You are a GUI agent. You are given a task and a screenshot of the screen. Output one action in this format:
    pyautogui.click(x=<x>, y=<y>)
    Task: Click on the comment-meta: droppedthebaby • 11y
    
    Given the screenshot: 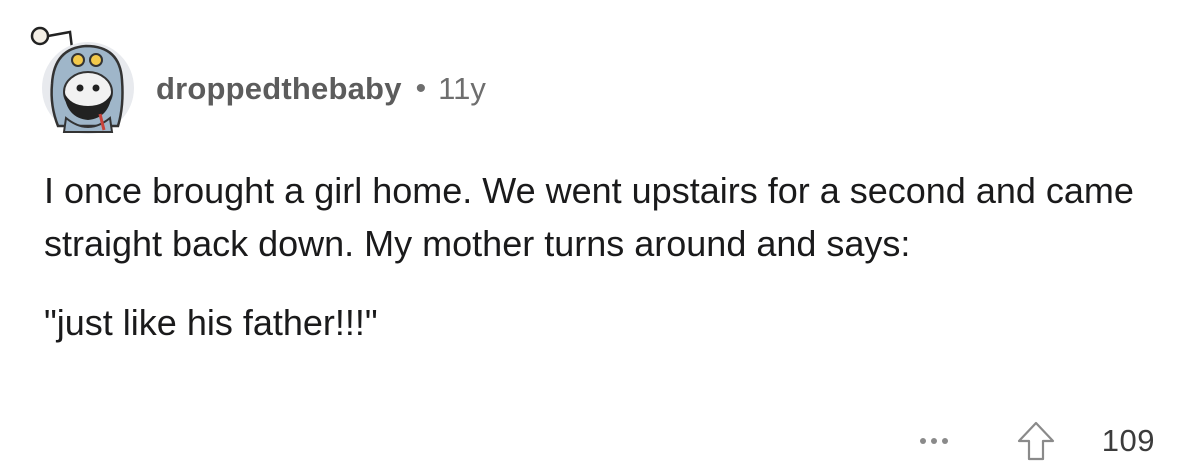 What is the action you would take?
    pyautogui.click(x=321, y=89)
    